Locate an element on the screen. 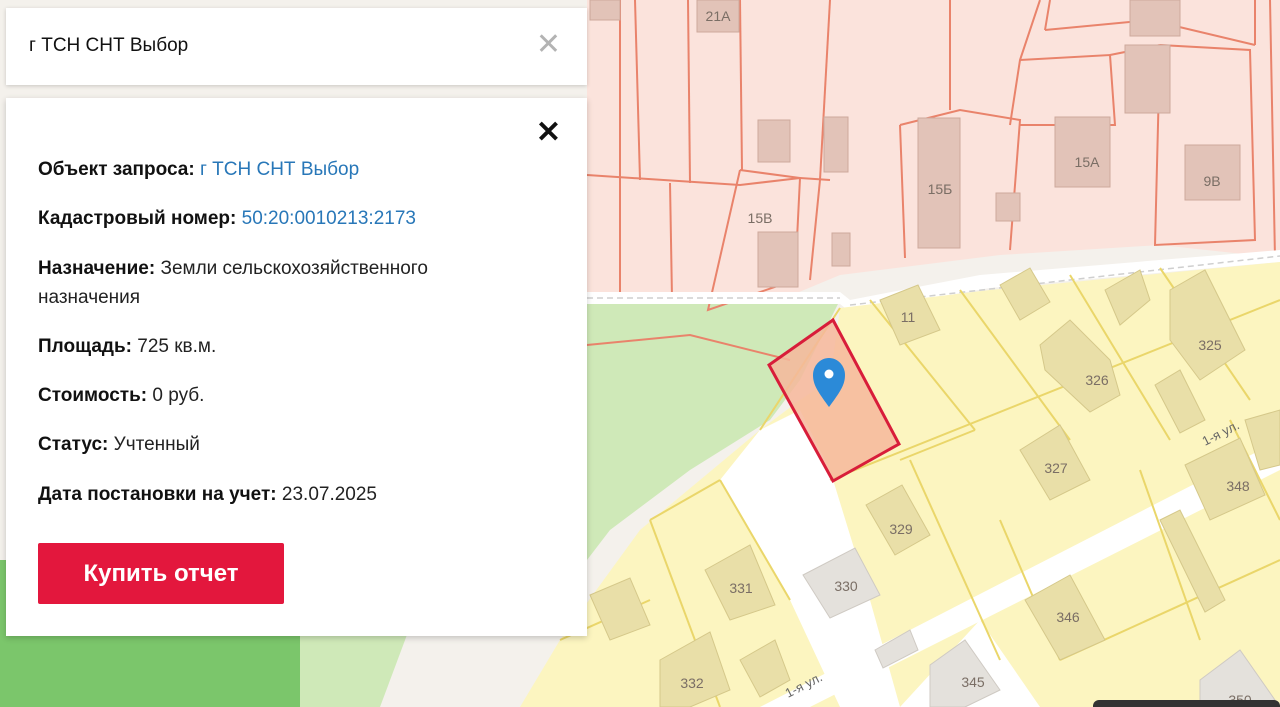 Image resolution: width=1280 pixels, height=707 pixels. field-request-object: Объект запроса: г ТСН СНТ Выбор is located at coordinates (278, 169).